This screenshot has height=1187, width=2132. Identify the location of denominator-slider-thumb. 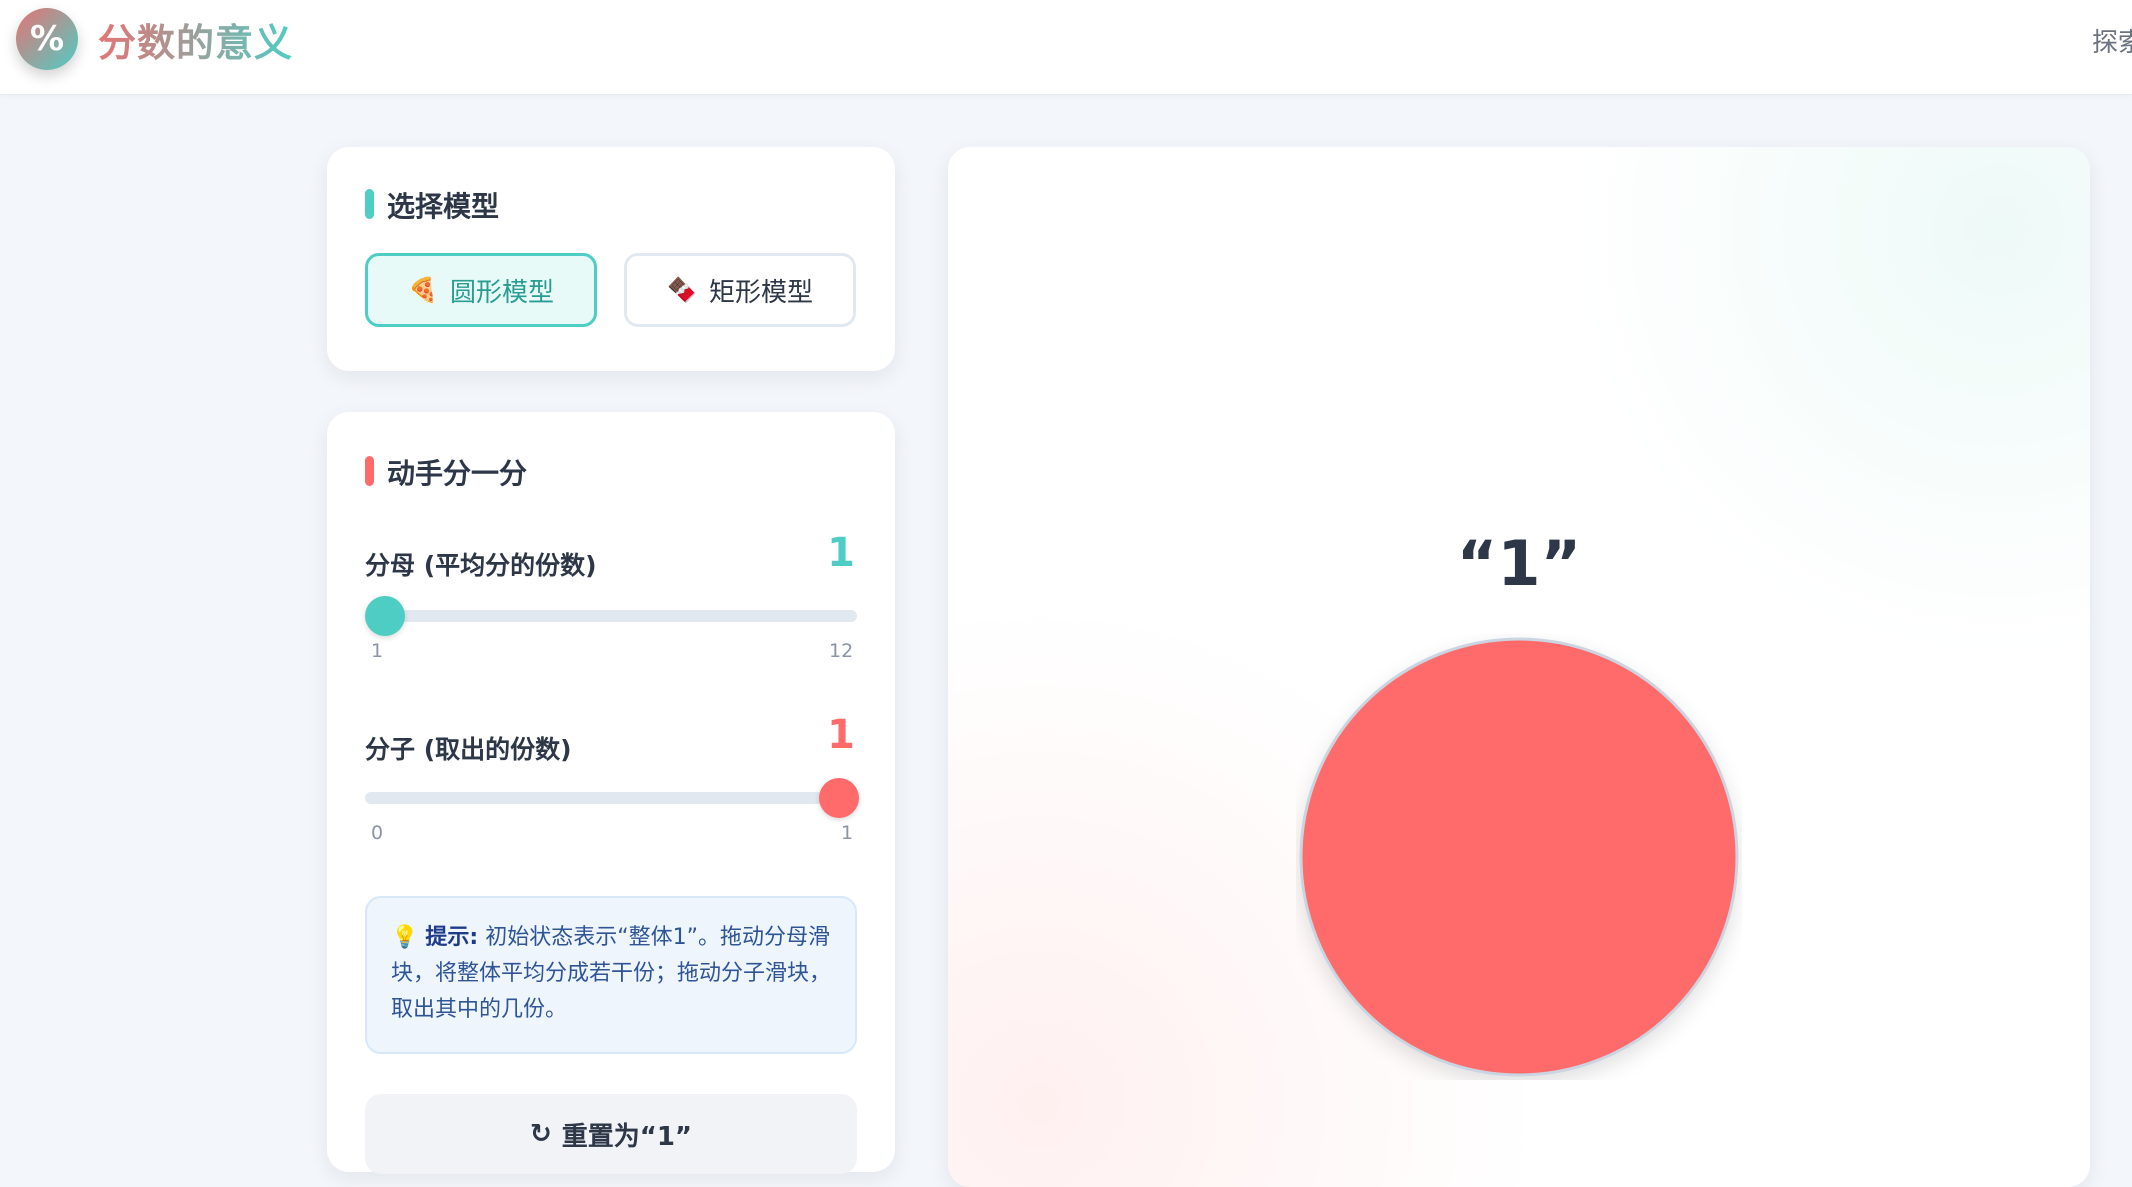
(385, 616).